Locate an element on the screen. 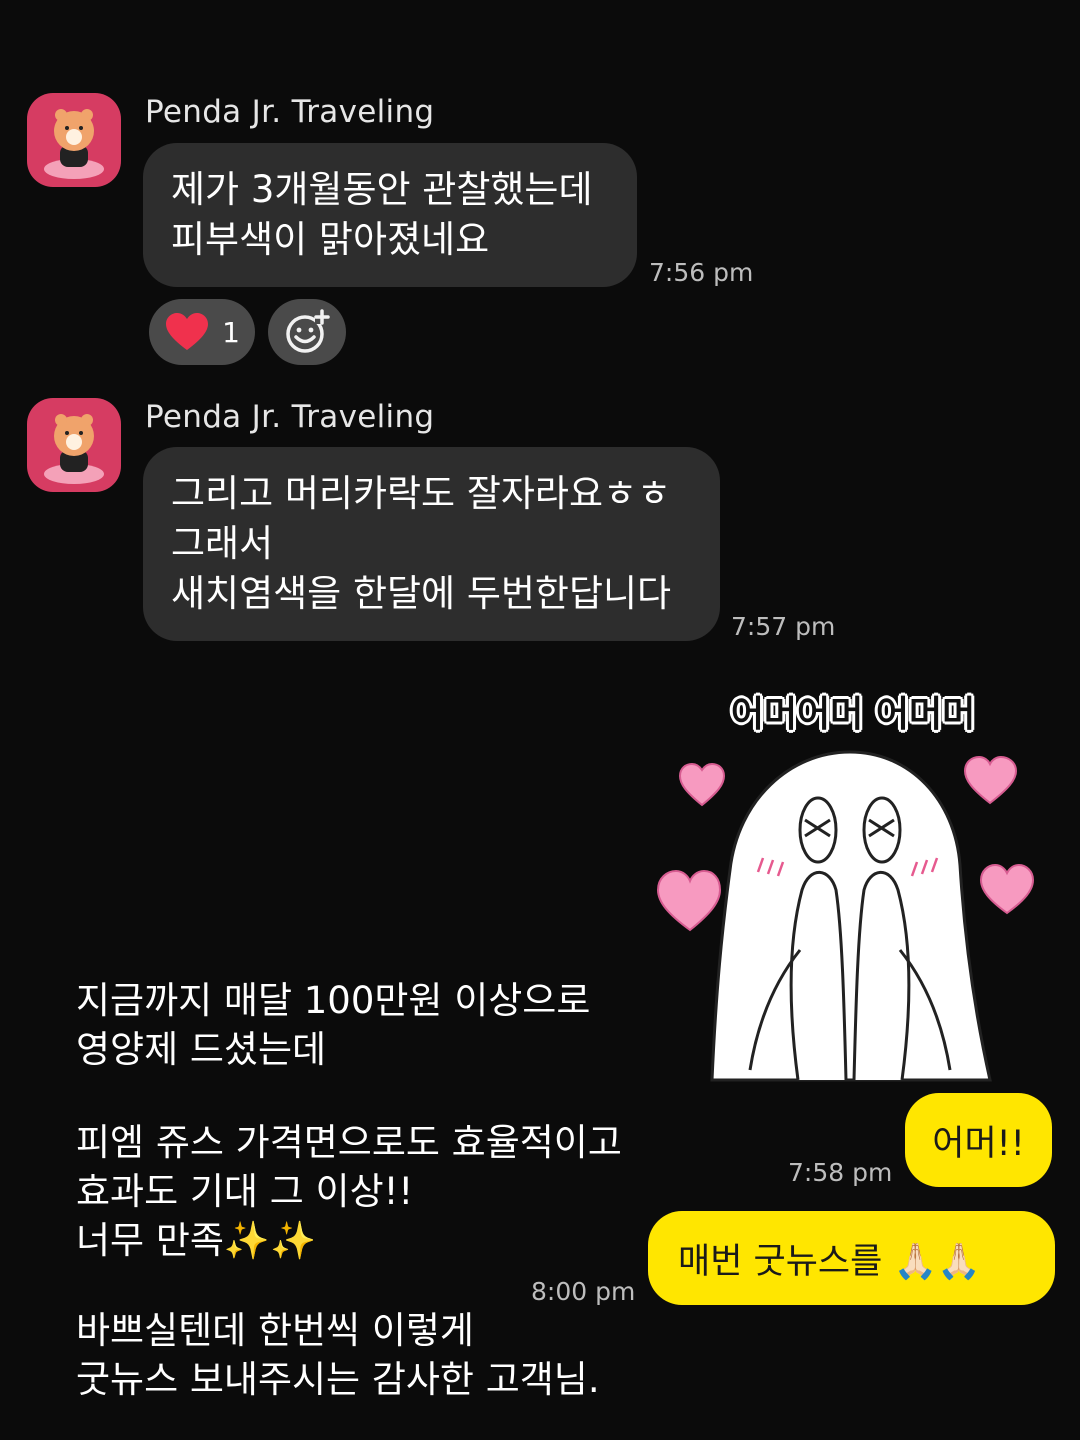 The height and width of the screenshot is (1440, 1080). outgoing-message-bubble: 매번 굿뉴스를 🙏🏻🙏🏻 is located at coordinates (851, 1258).